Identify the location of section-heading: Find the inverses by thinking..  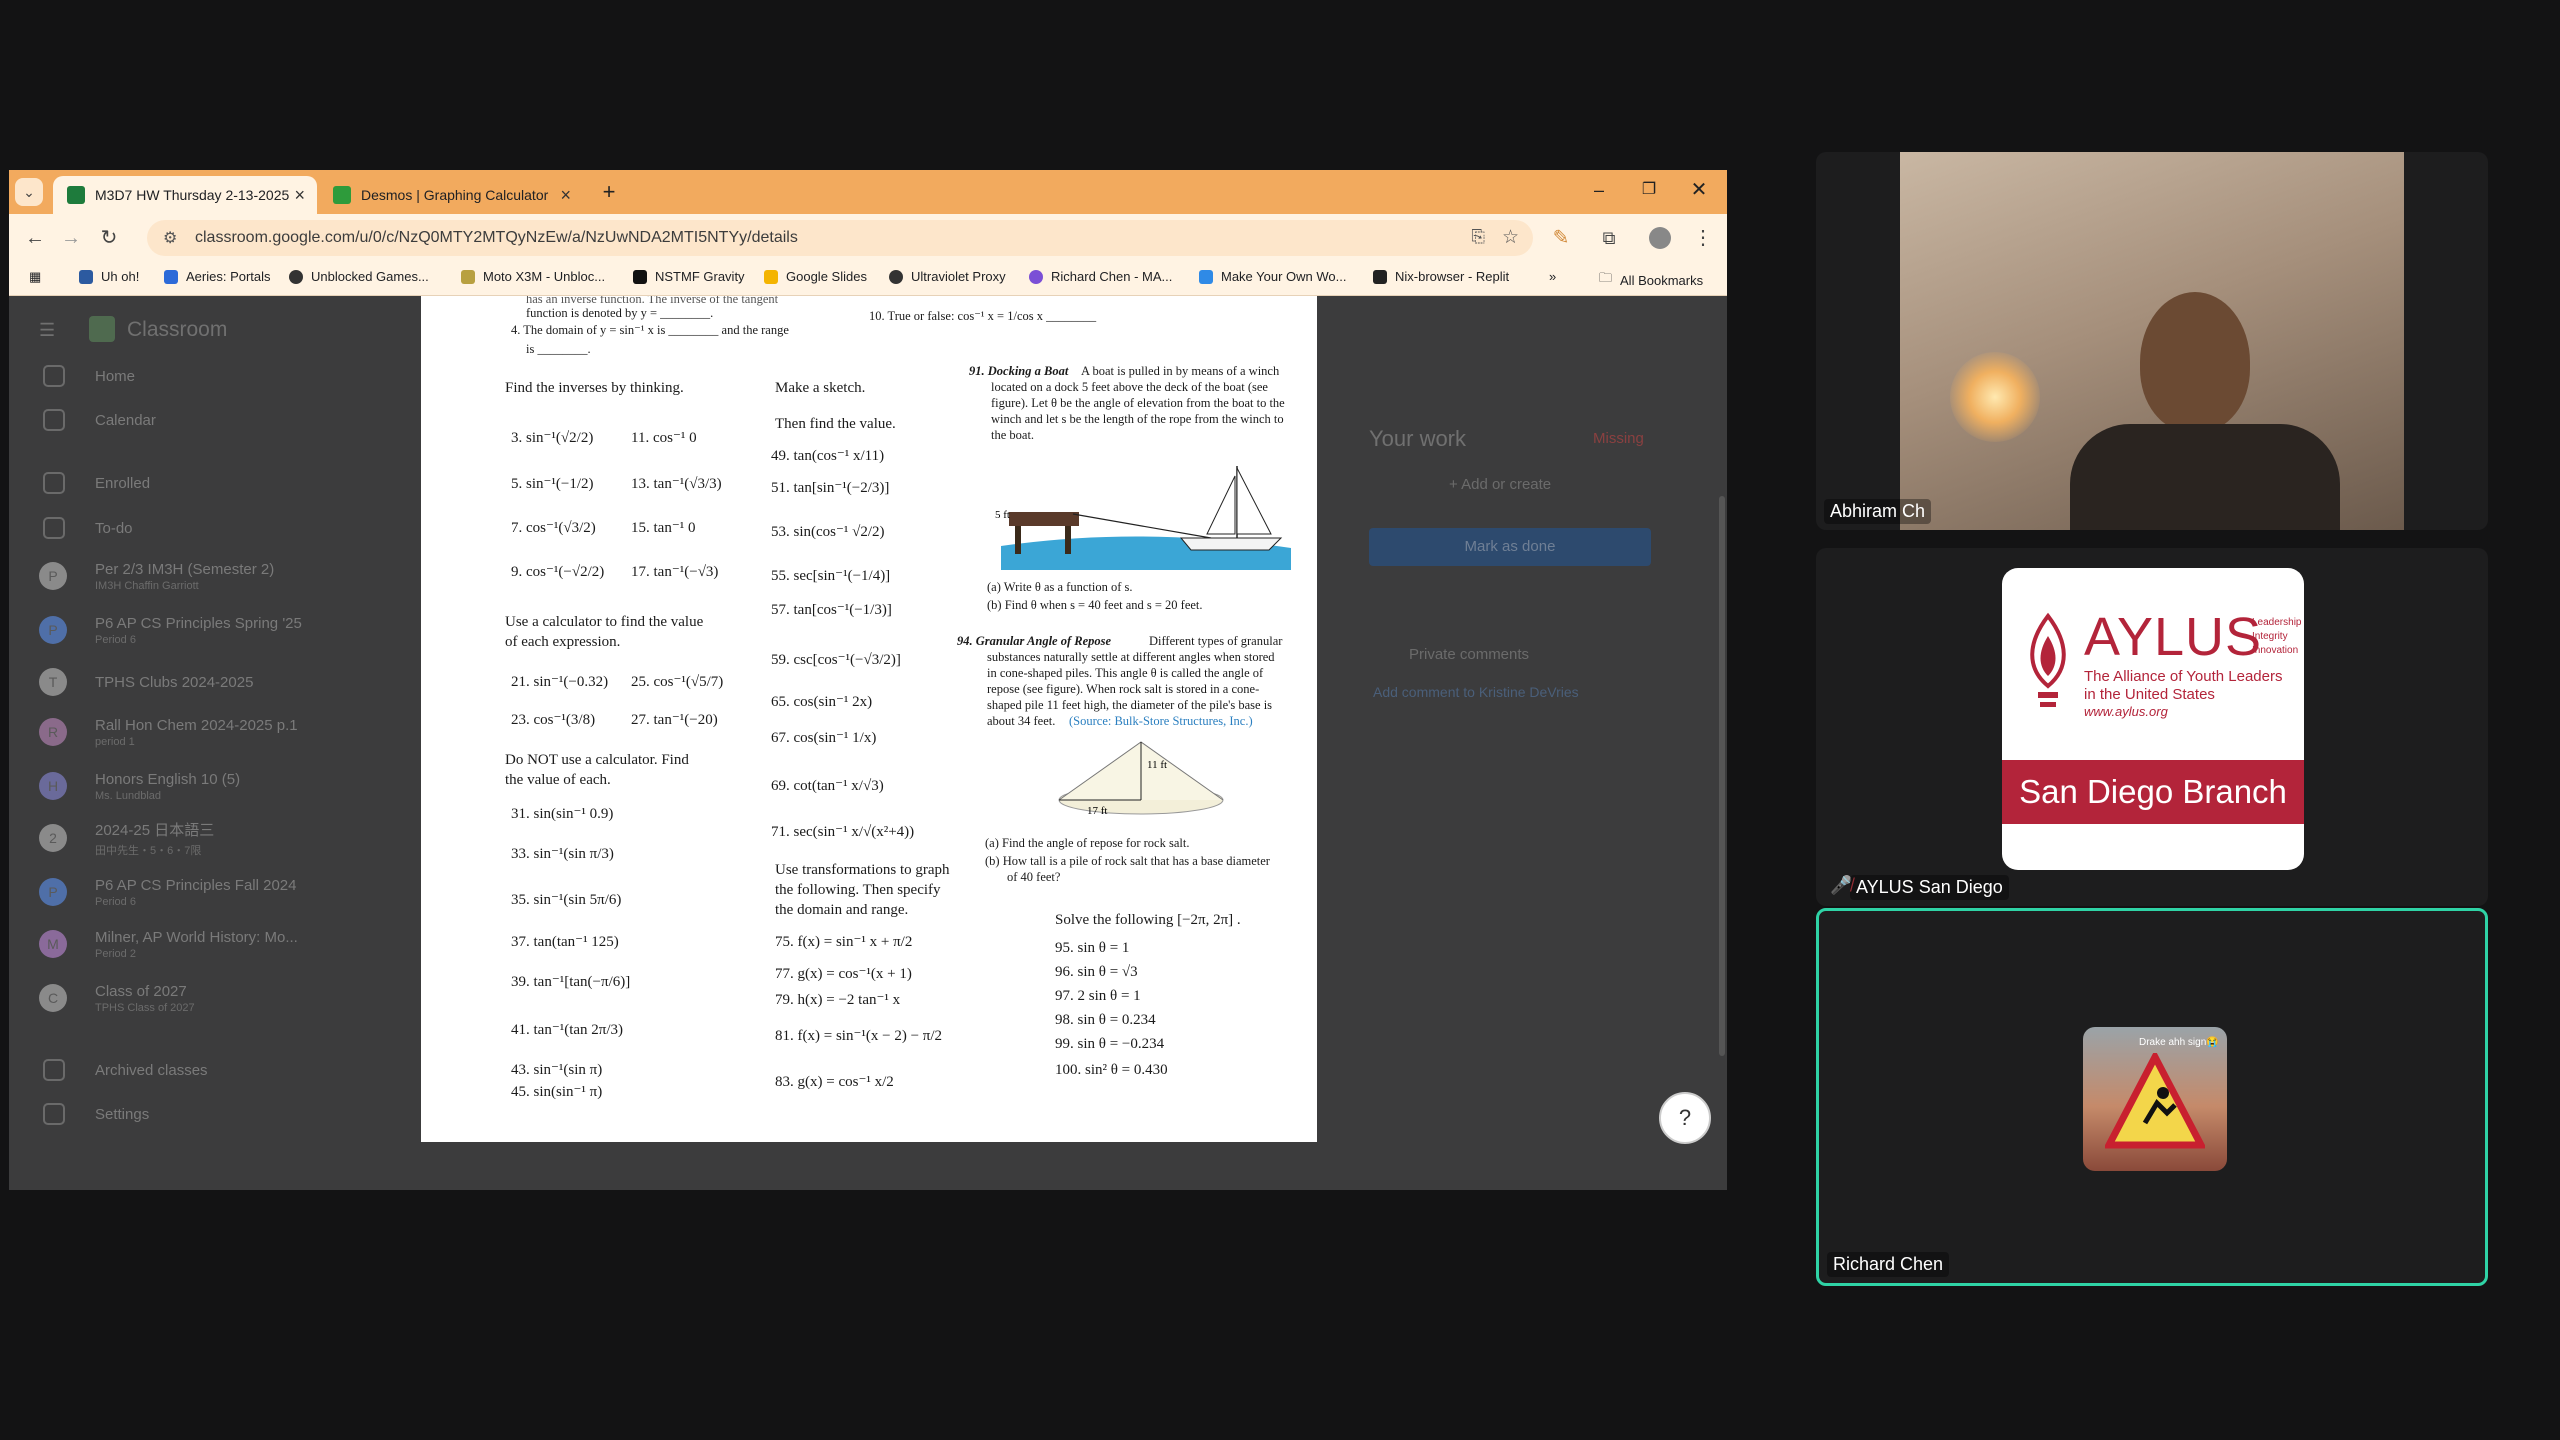
(594, 388).